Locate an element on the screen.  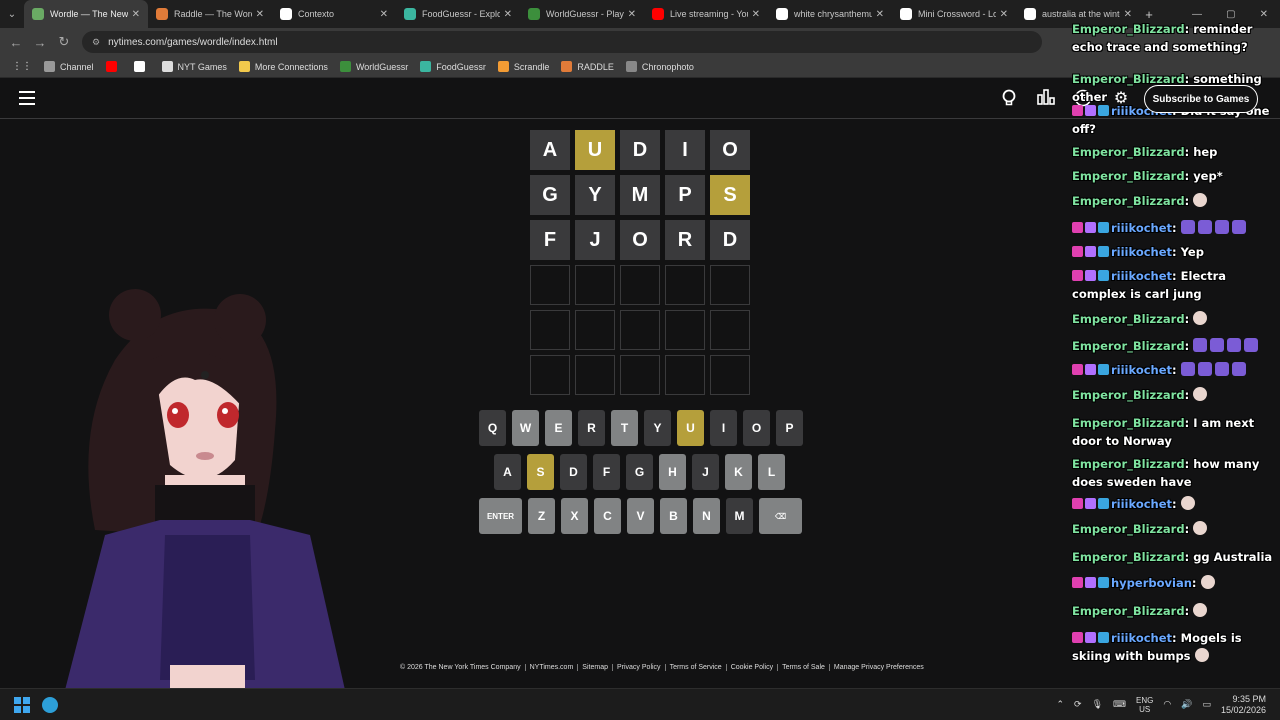
key-s: S is located at coordinates (540, 472).